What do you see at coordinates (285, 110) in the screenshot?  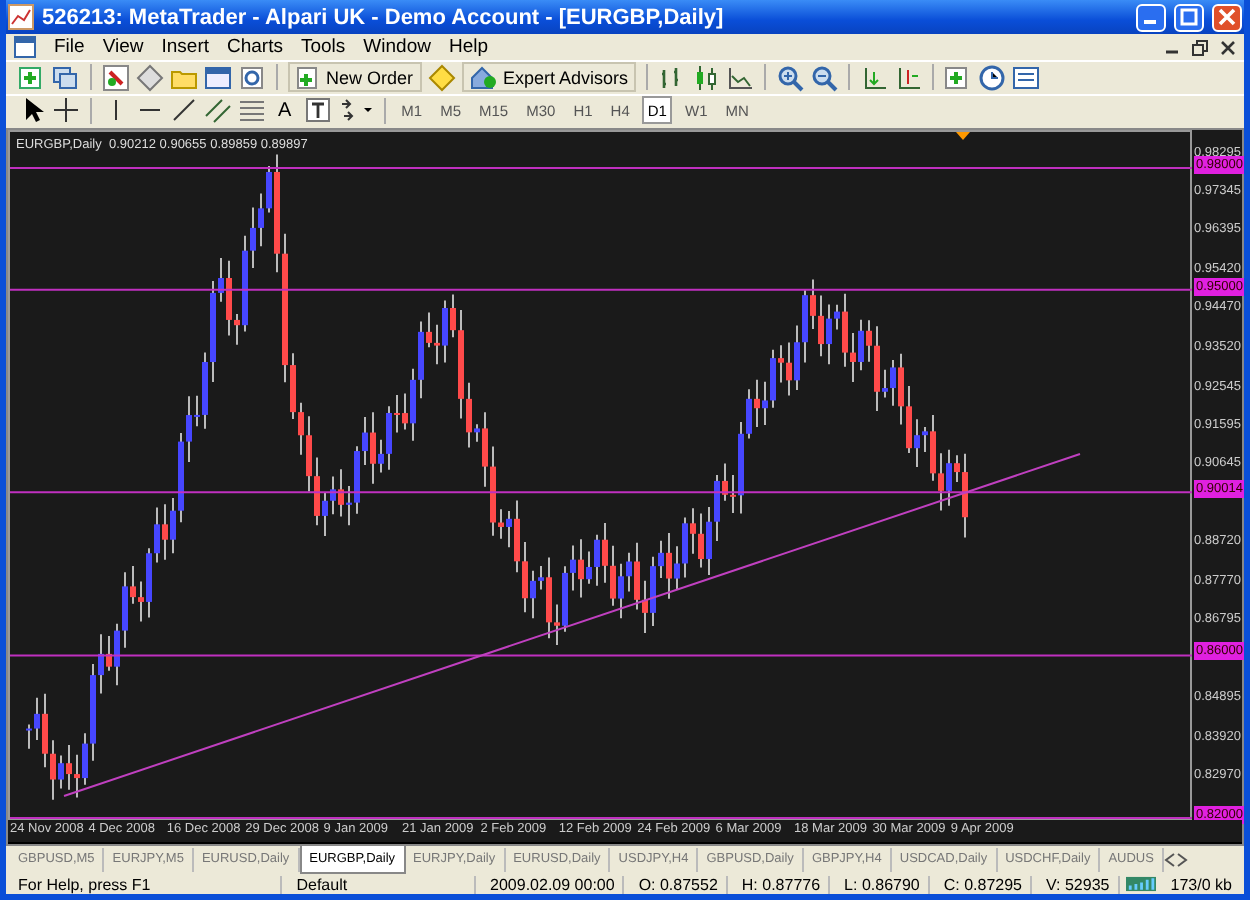 I see `text-tool: A` at bounding box center [285, 110].